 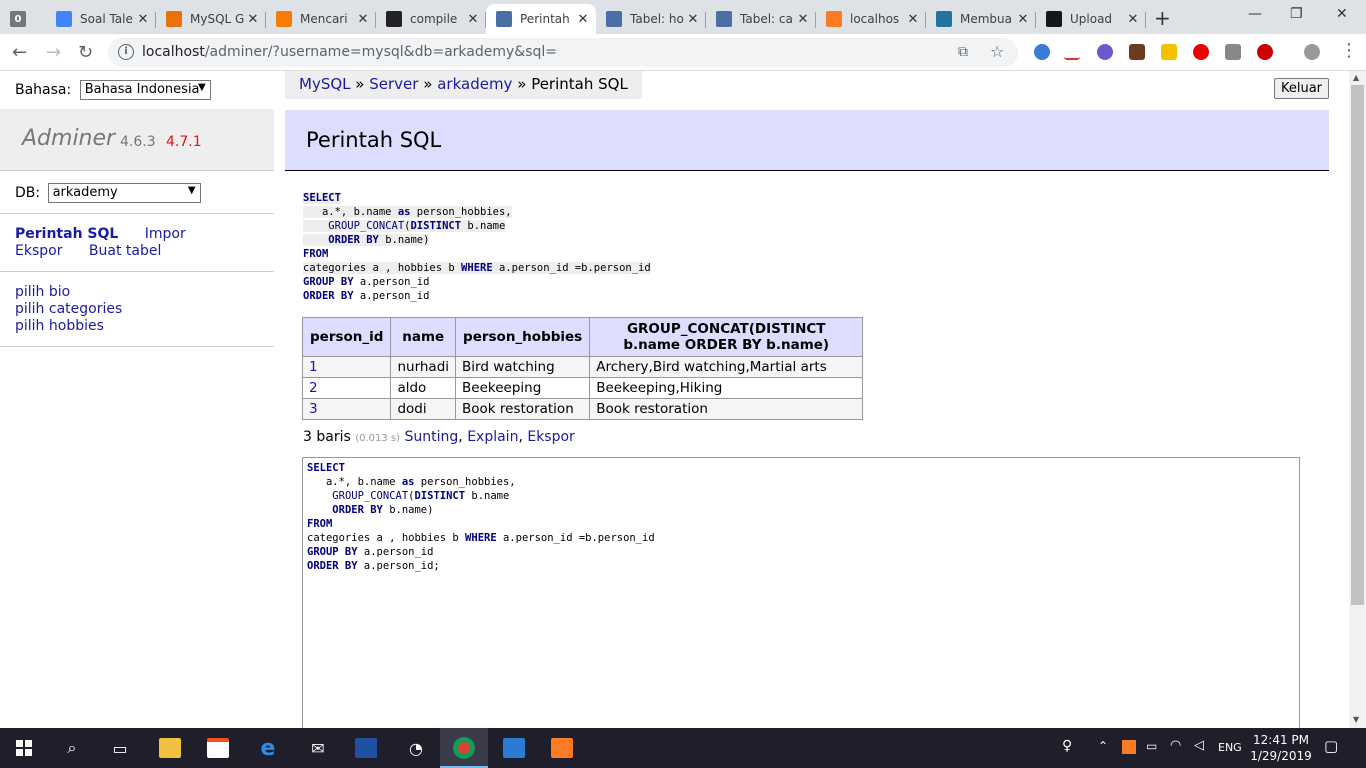 I want to click on logout-button: Keluar, so click(x=1301, y=88).